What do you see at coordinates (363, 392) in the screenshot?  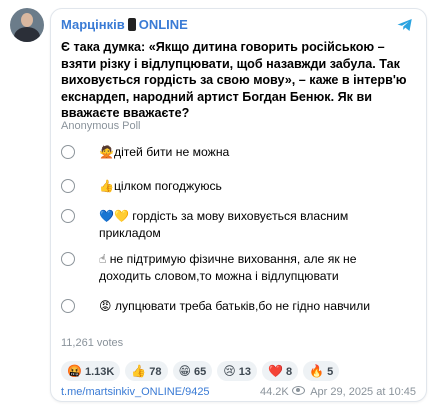 I see `post-date: Apr 29, 2025 at 10:45` at bounding box center [363, 392].